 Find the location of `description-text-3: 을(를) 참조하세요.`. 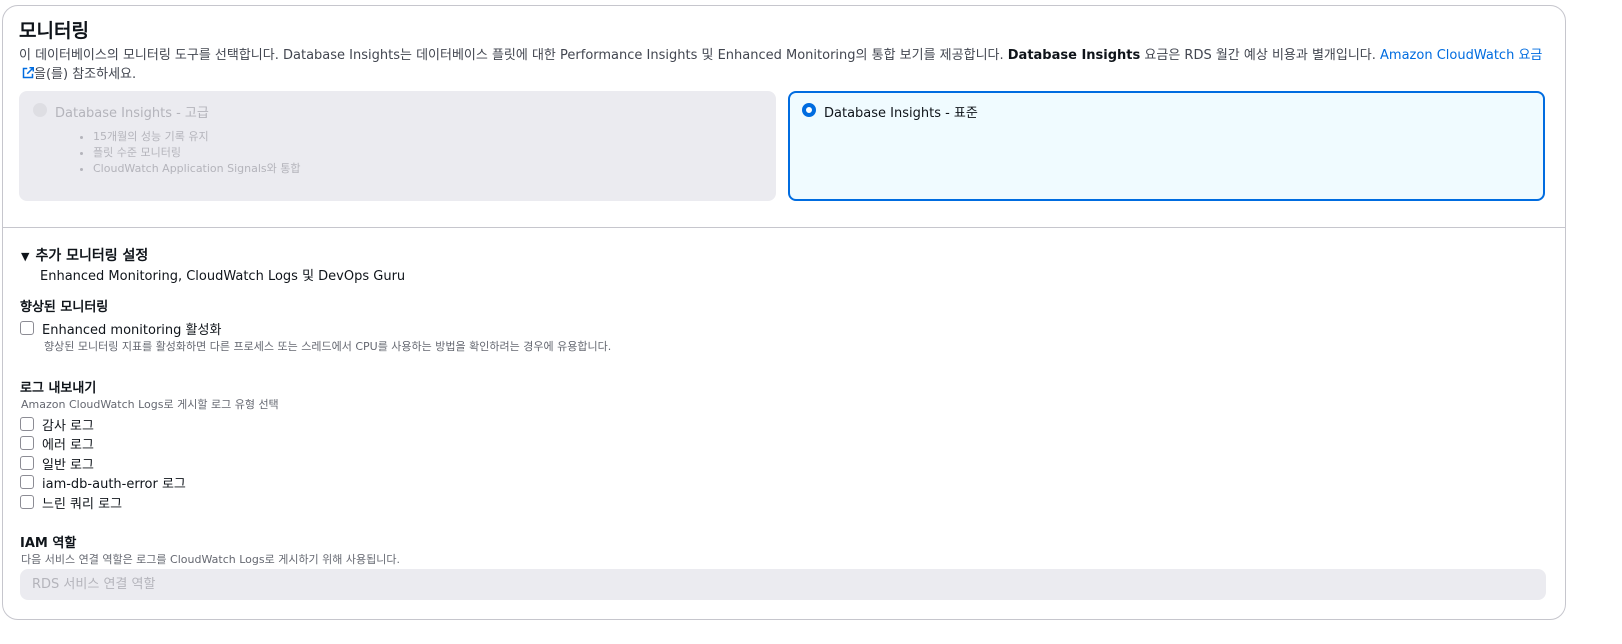

description-text-3: 을(를) 참조하세요. is located at coordinates (85, 74).